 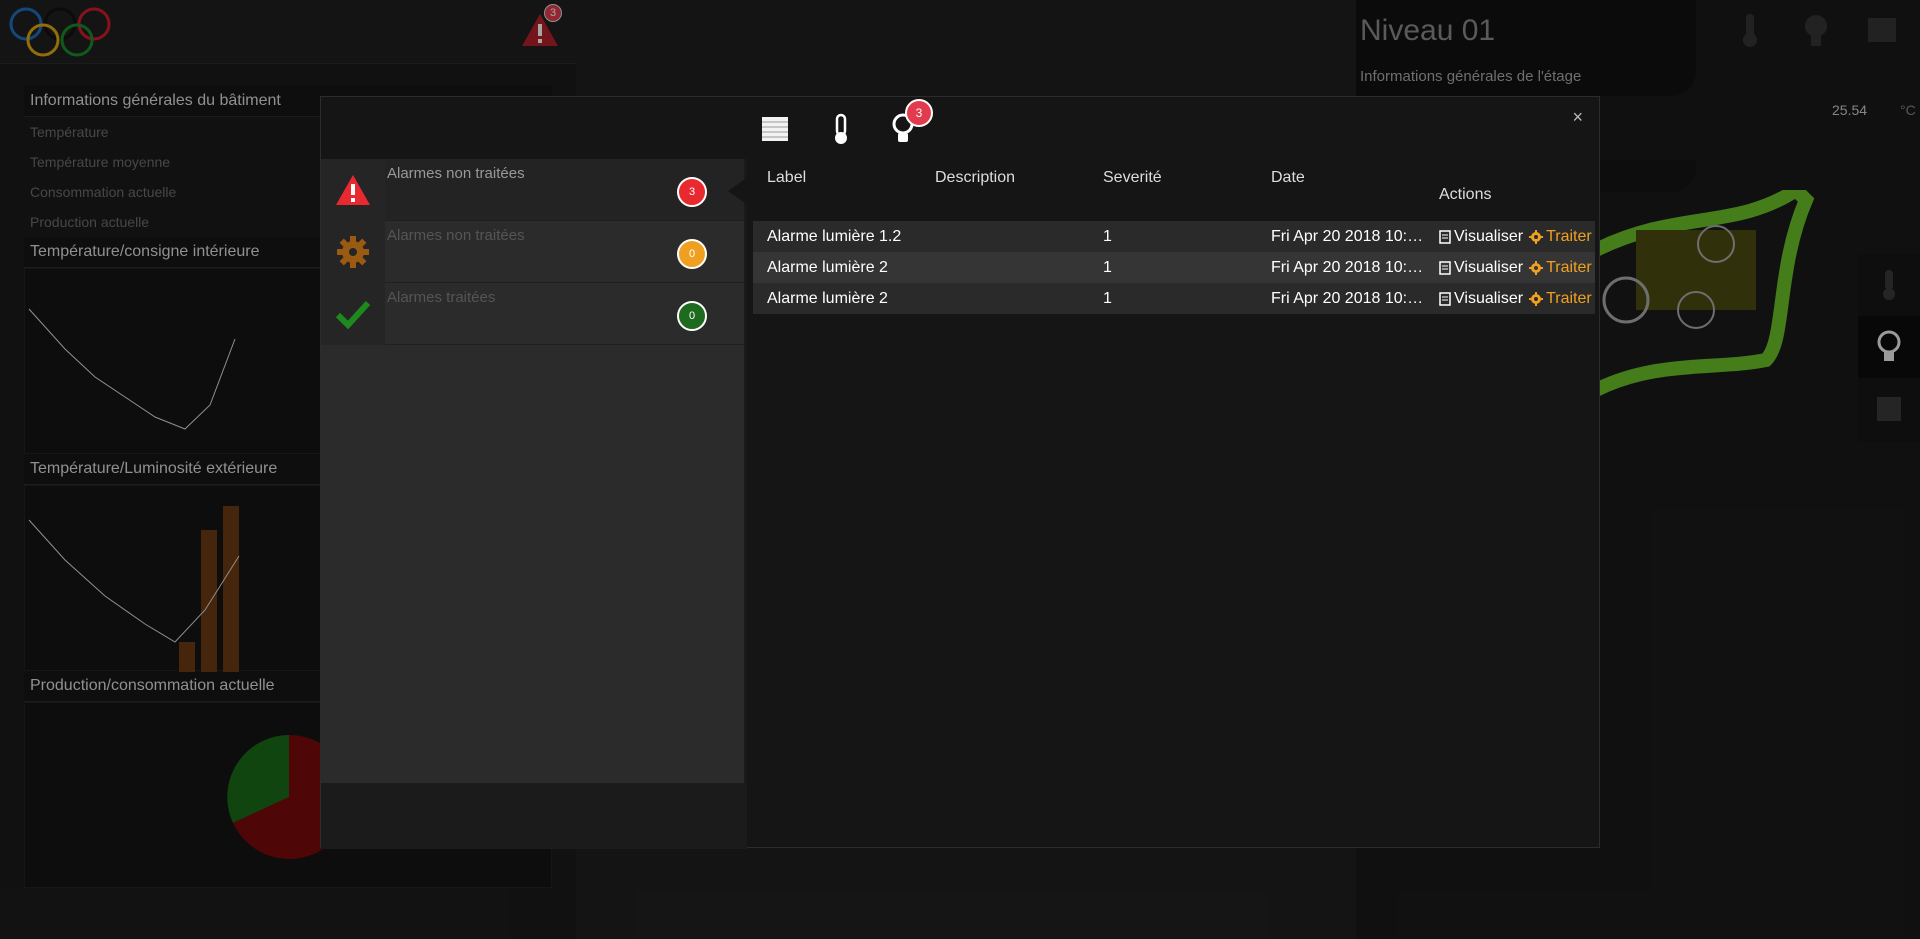 What do you see at coordinates (1577, 117) in the screenshot?
I see `close-button: ×` at bounding box center [1577, 117].